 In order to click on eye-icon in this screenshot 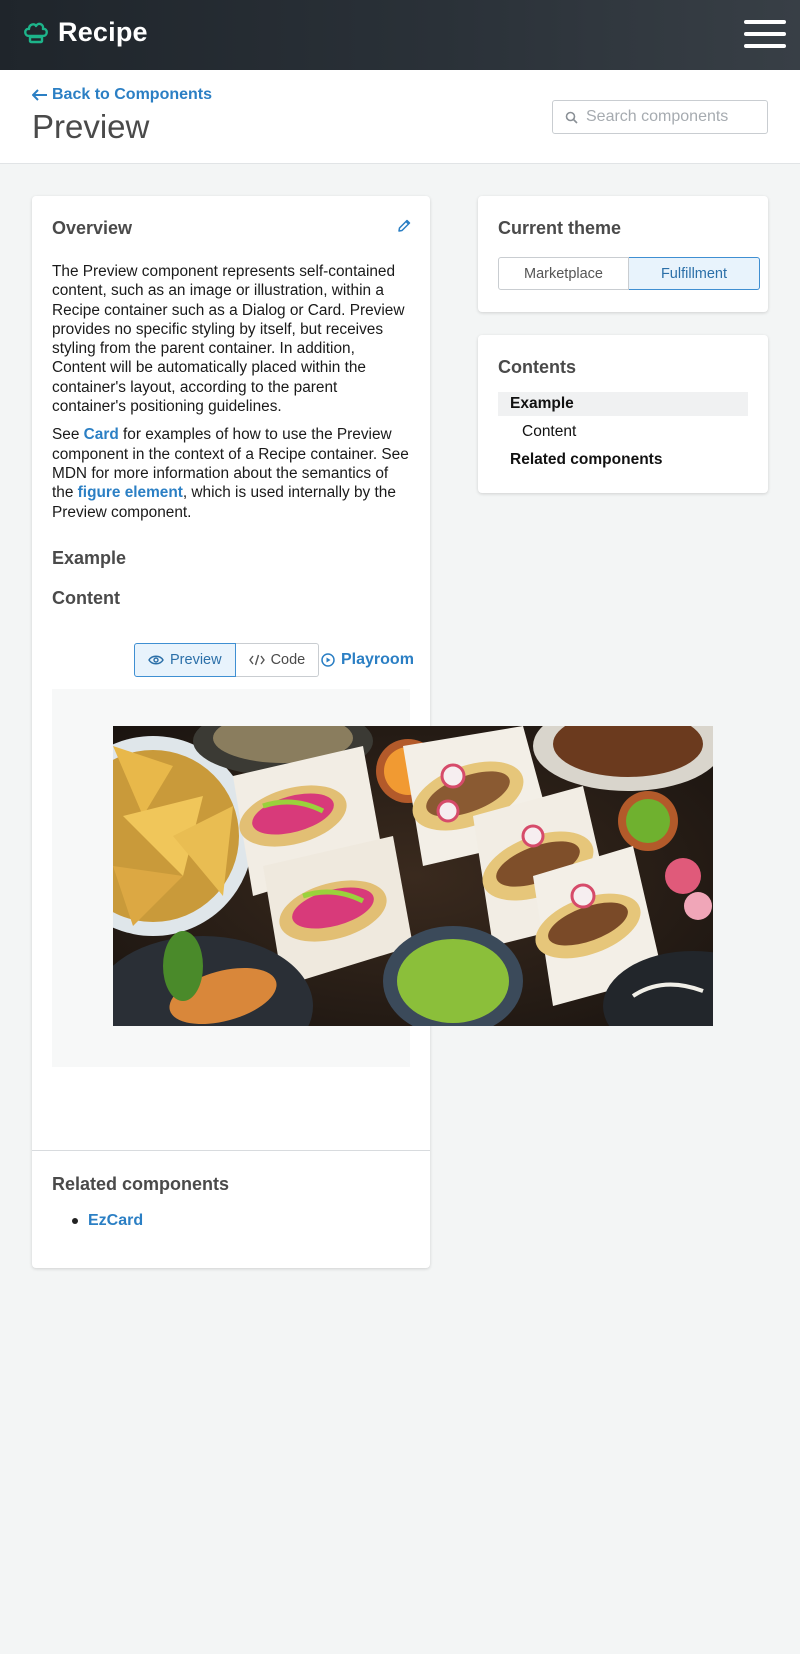, I will do `click(156, 660)`.